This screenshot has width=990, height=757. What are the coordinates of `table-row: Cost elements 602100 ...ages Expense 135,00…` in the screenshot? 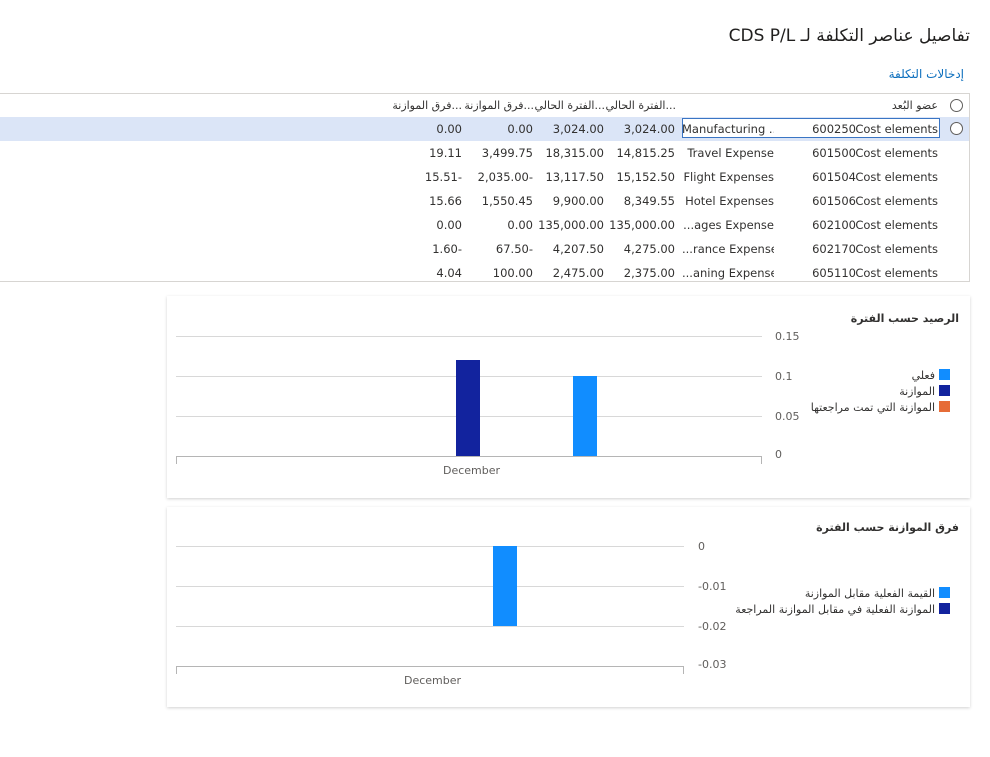 It's located at (484, 225).